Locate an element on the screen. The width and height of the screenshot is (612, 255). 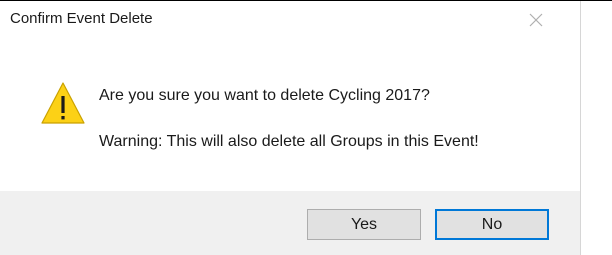
dialog-title: Confirm Event Delete is located at coordinates (81, 18).